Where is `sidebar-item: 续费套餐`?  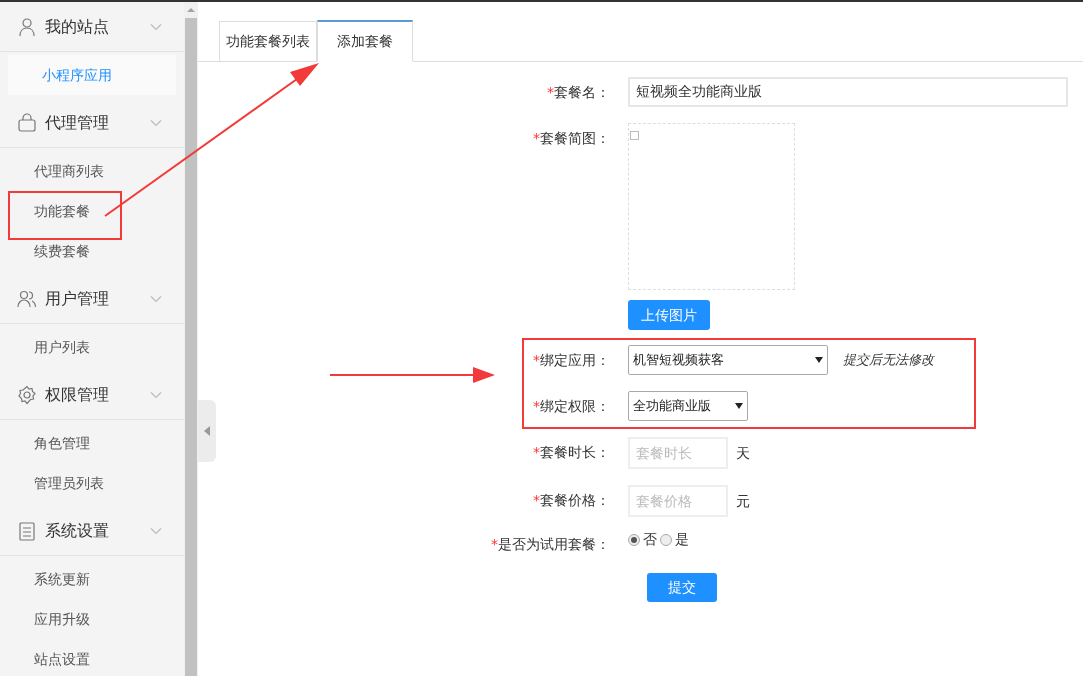 sidebar-item: 续费套餐 is located at coordinates (92, 251).